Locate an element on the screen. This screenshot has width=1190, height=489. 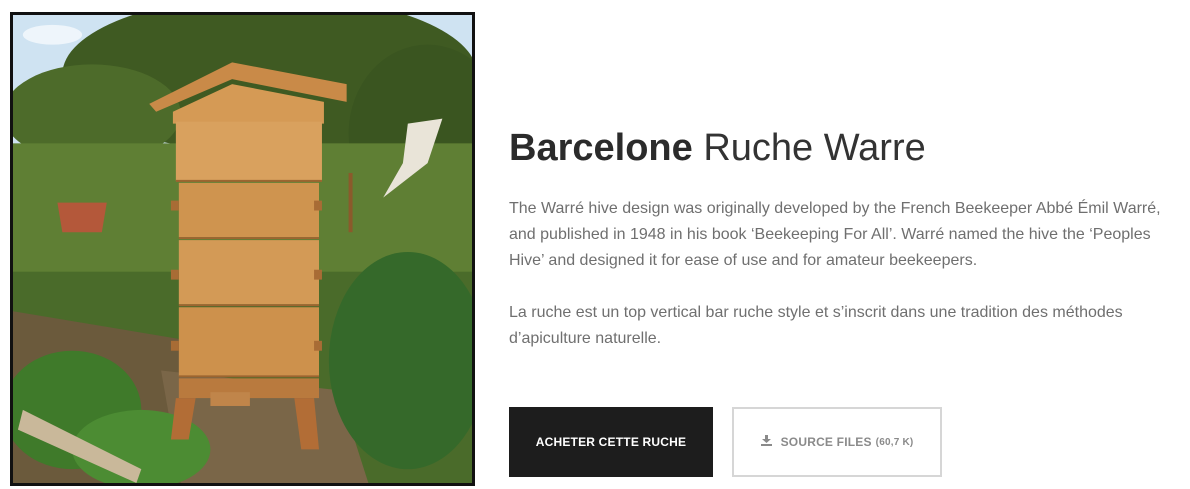
title-rest: Ruche Warre is located at coordinates (814, 148).